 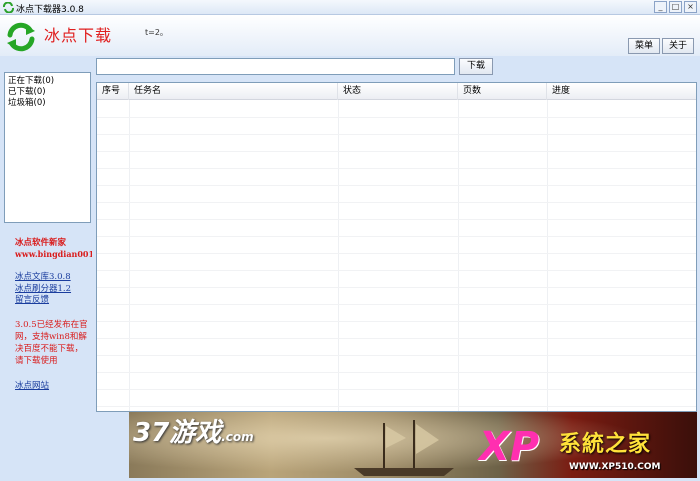 I want to click on watermark-text: 系統之家, so click(x=605, y=444).